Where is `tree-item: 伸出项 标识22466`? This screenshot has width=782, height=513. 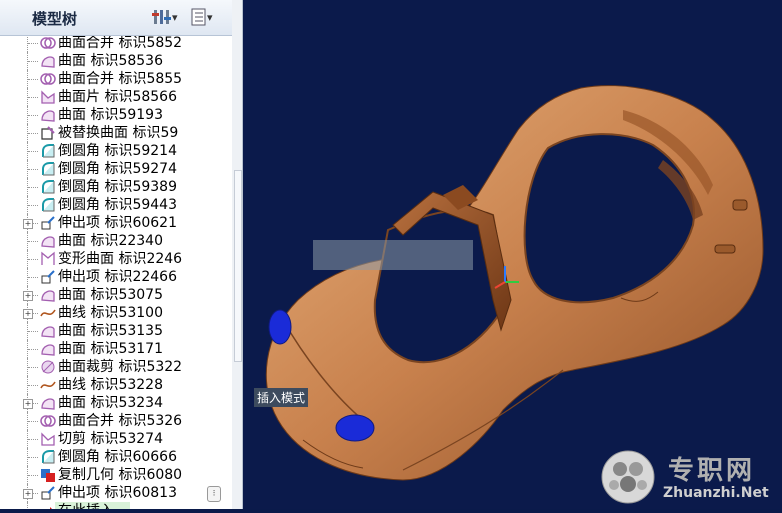 tree-item: 伸出项 标识22466 is located at coordinates (116, 277).